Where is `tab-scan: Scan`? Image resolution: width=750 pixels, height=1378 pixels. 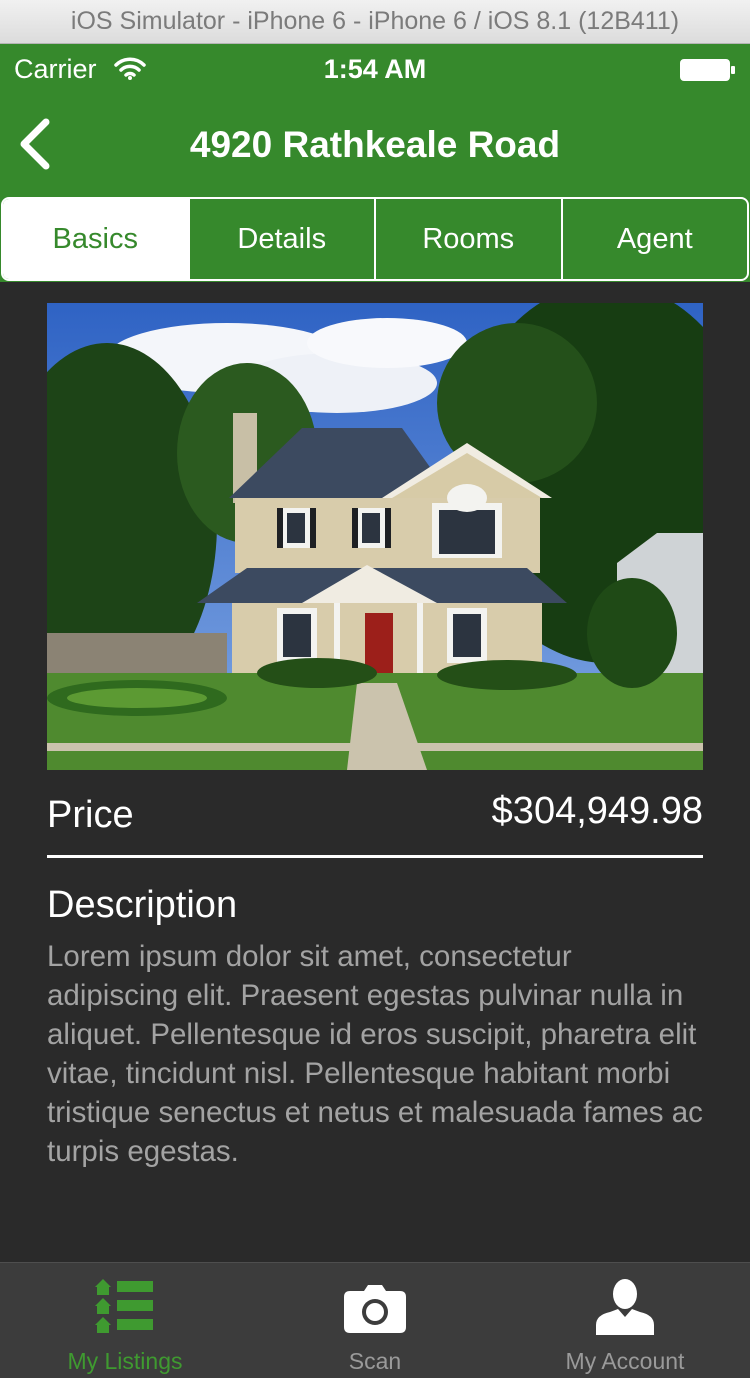
tab-scan: Scan is located at coordinates (375, 1320).